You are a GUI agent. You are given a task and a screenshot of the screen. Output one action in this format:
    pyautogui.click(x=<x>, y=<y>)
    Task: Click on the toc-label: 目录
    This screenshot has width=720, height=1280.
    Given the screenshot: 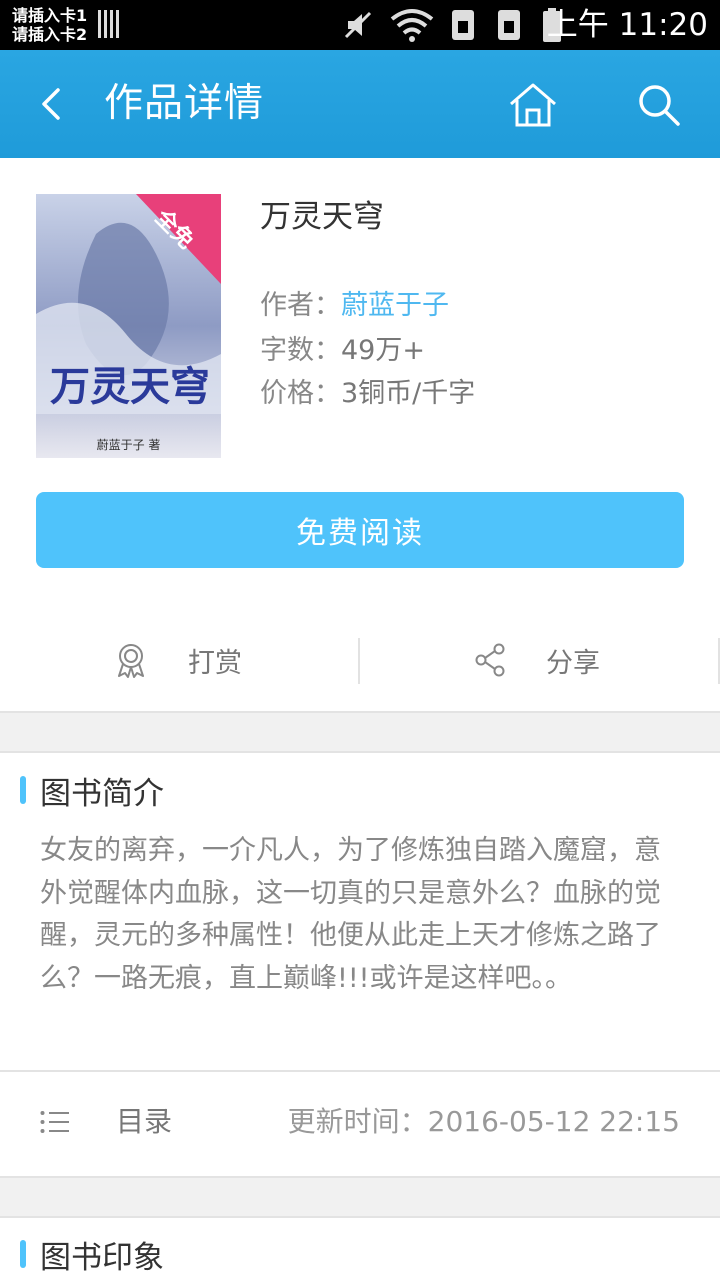 What is the action you would take?
    pyautogui.click(x=144, y=1121)
    